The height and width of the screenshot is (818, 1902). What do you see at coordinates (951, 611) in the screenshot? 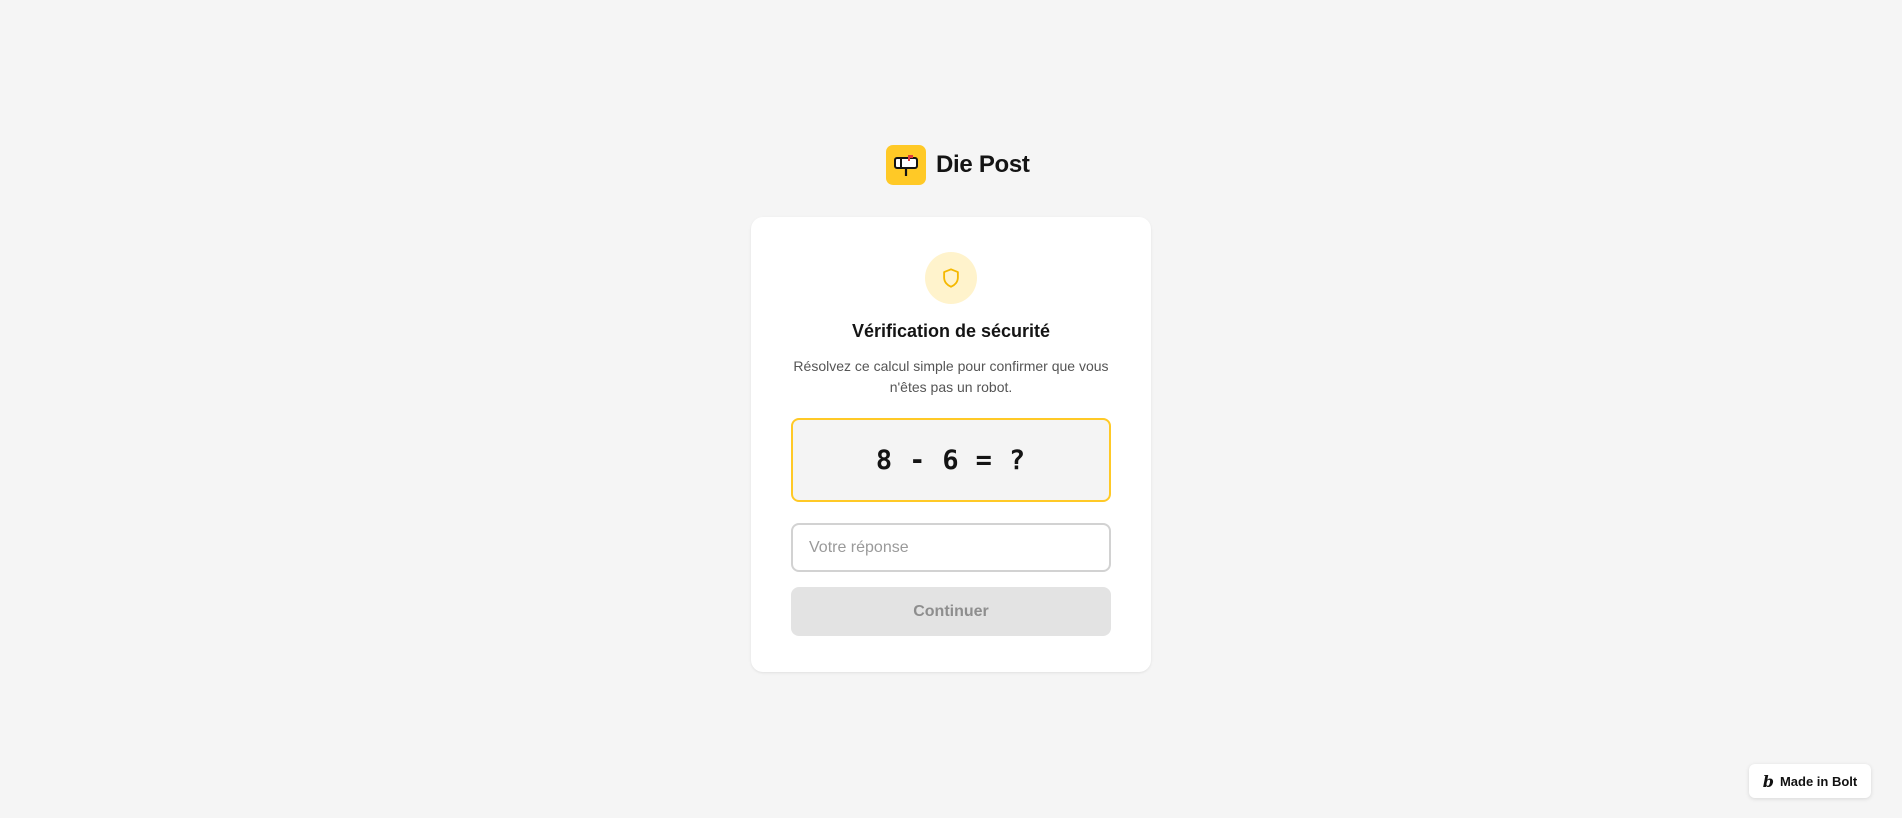
I see `continue-button: Continuer` at bounding box center [951, 611].